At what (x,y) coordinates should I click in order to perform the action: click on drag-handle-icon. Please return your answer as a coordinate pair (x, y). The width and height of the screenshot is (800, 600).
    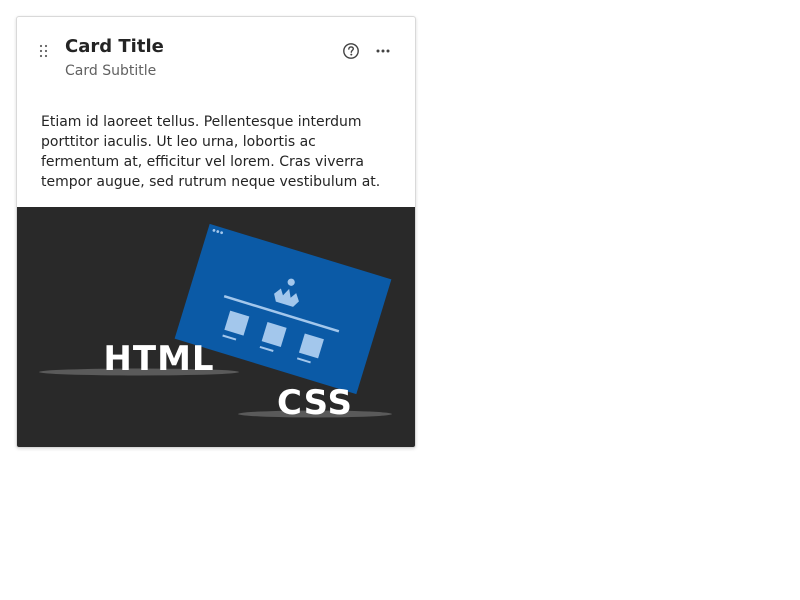
    Looking at the image, I should click on (44, 50).